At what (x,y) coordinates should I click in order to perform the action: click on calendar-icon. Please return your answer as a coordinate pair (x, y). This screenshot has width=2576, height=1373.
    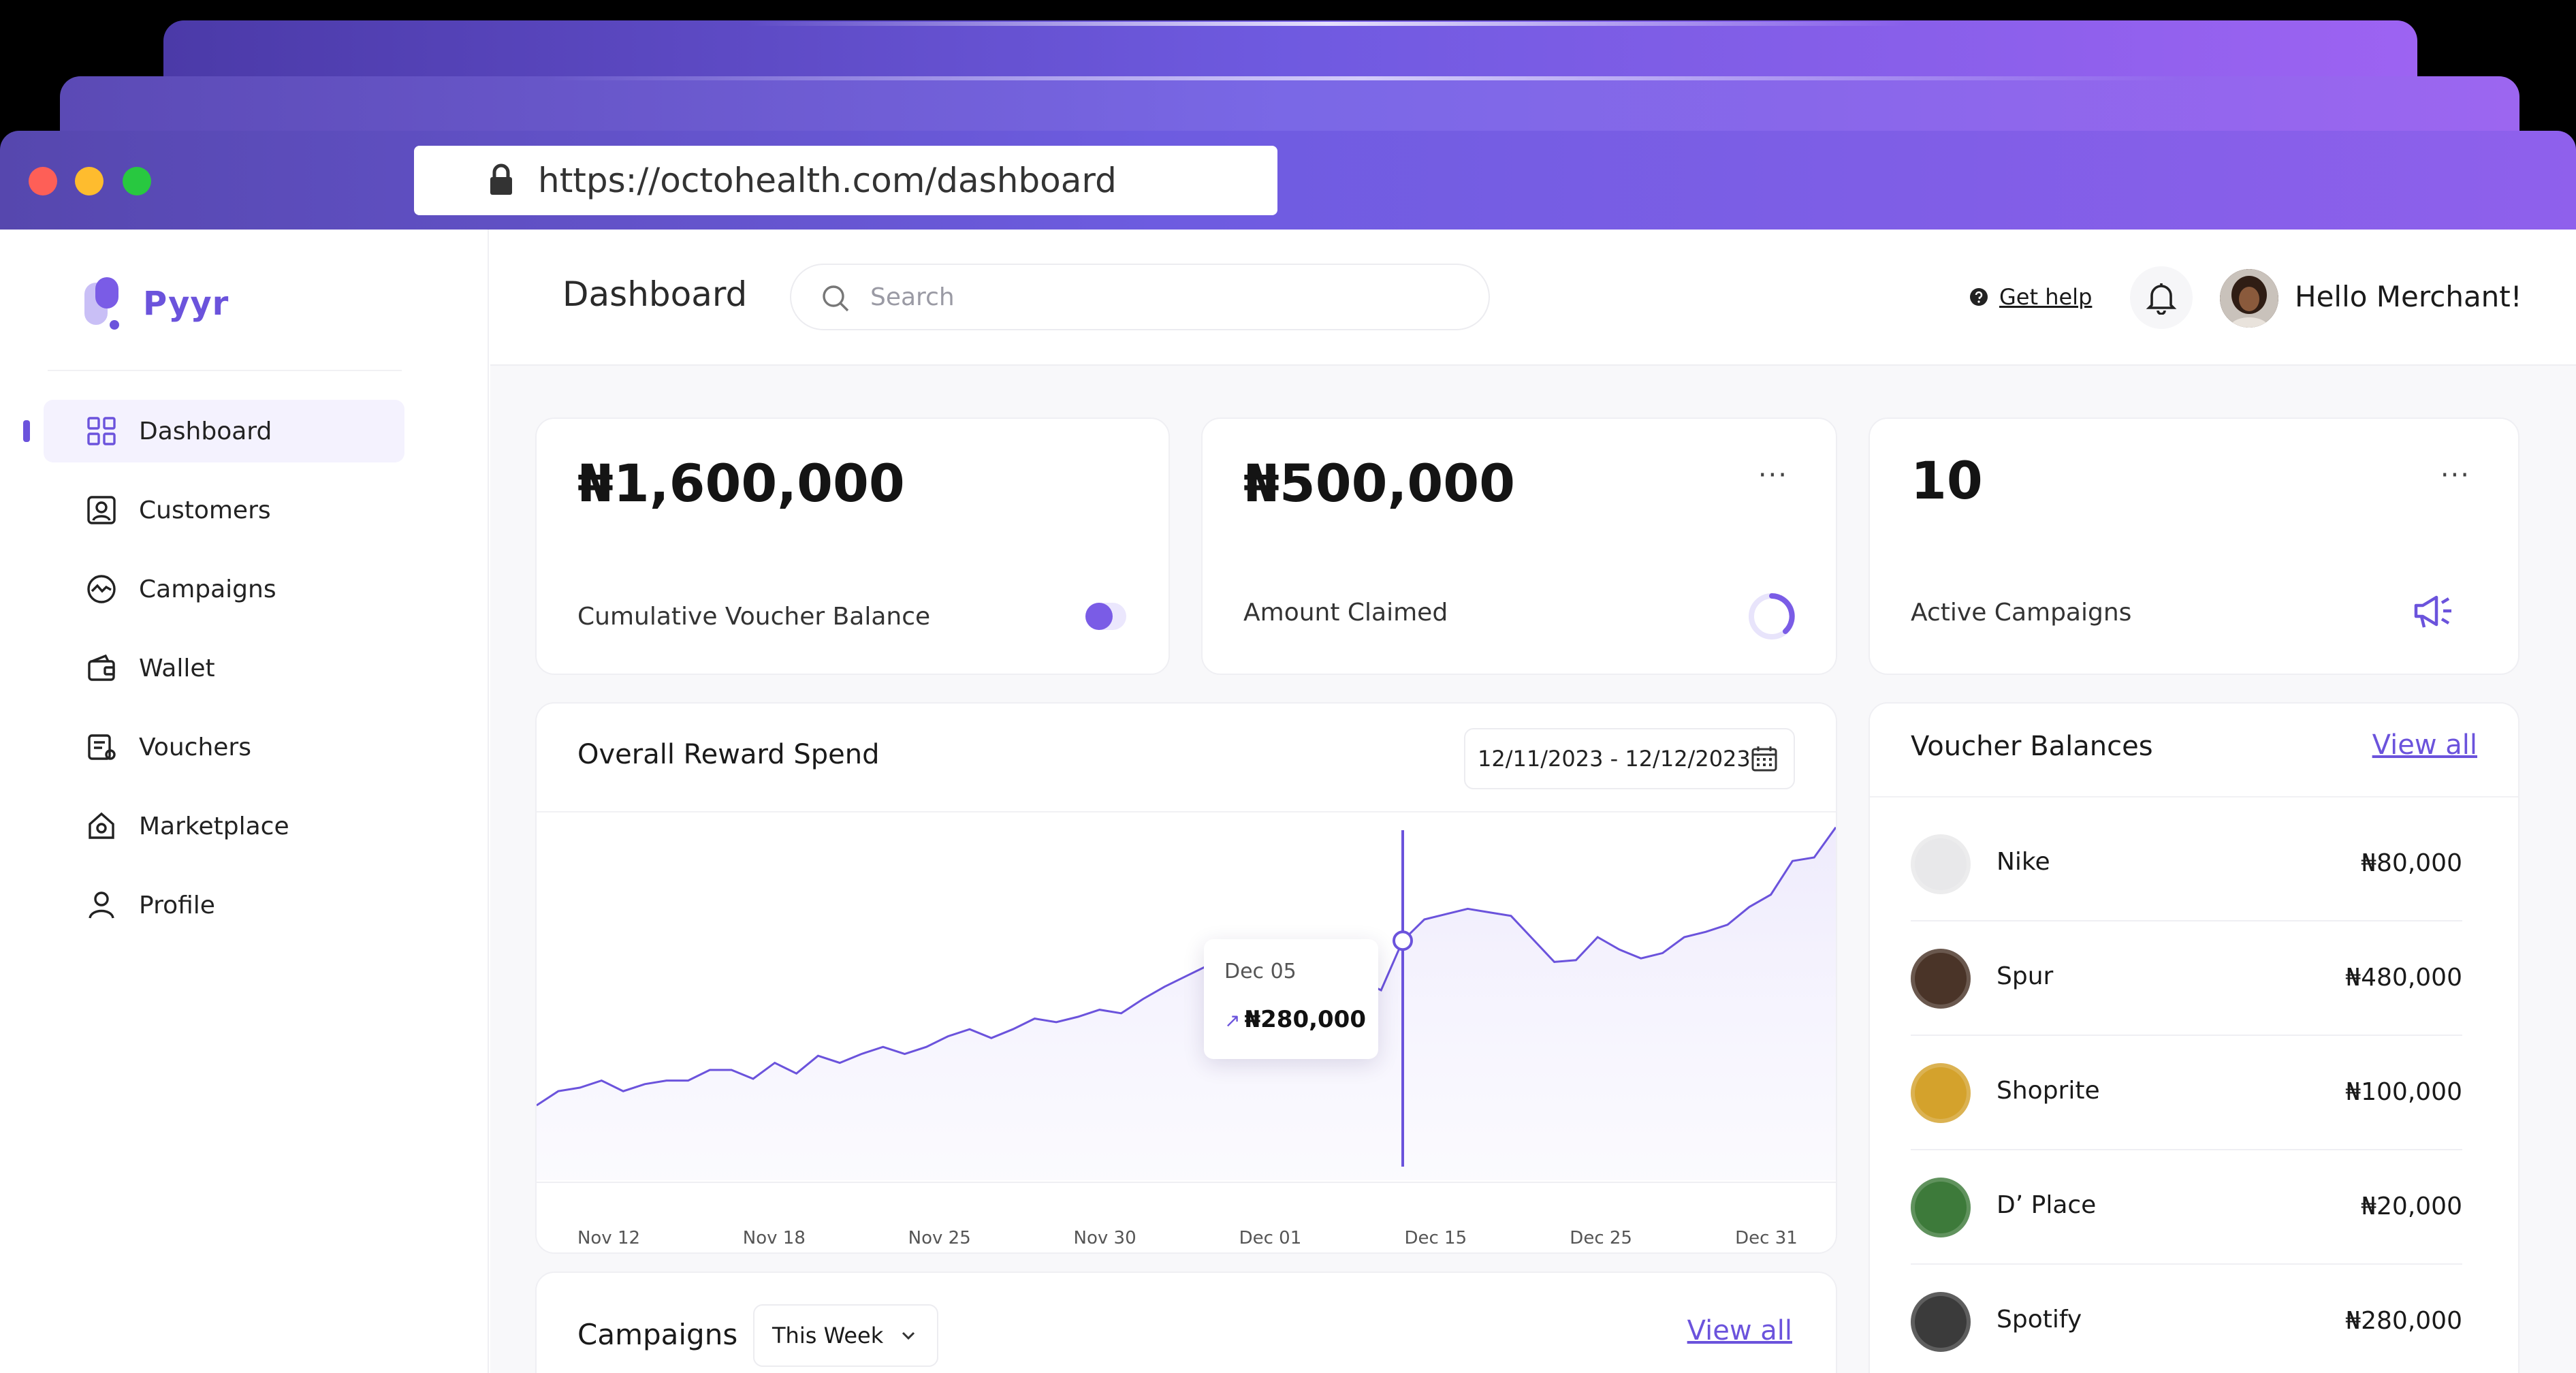
    Looking at the image, I should click on (1764, 759).